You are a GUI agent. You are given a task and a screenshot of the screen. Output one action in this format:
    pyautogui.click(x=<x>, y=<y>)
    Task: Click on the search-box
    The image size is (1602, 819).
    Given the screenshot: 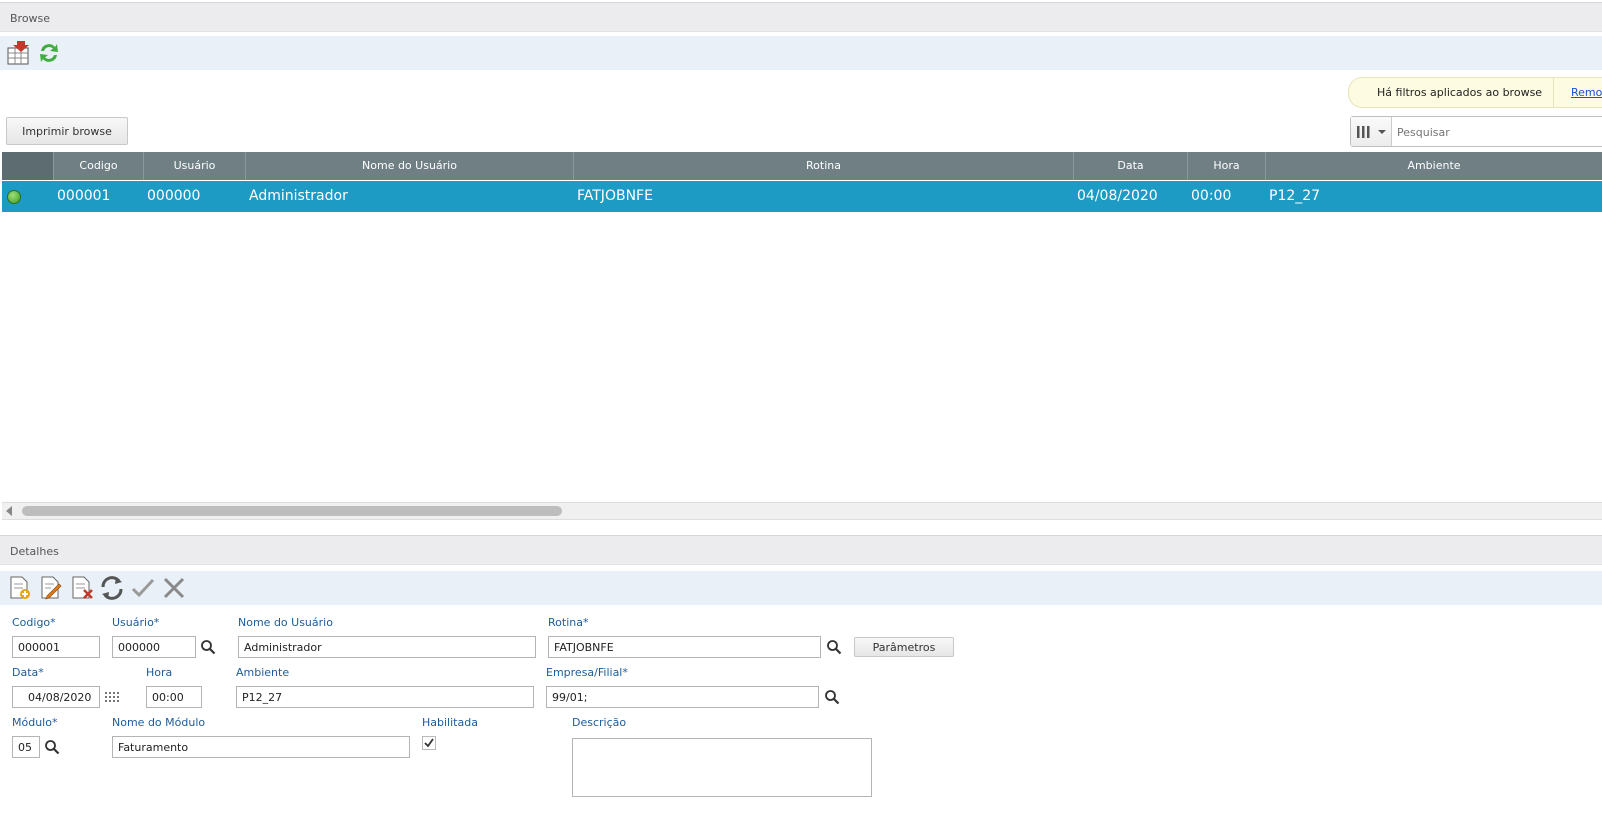 What is the action you would take?
    pyautogui.click(x=1476, y=131)
    